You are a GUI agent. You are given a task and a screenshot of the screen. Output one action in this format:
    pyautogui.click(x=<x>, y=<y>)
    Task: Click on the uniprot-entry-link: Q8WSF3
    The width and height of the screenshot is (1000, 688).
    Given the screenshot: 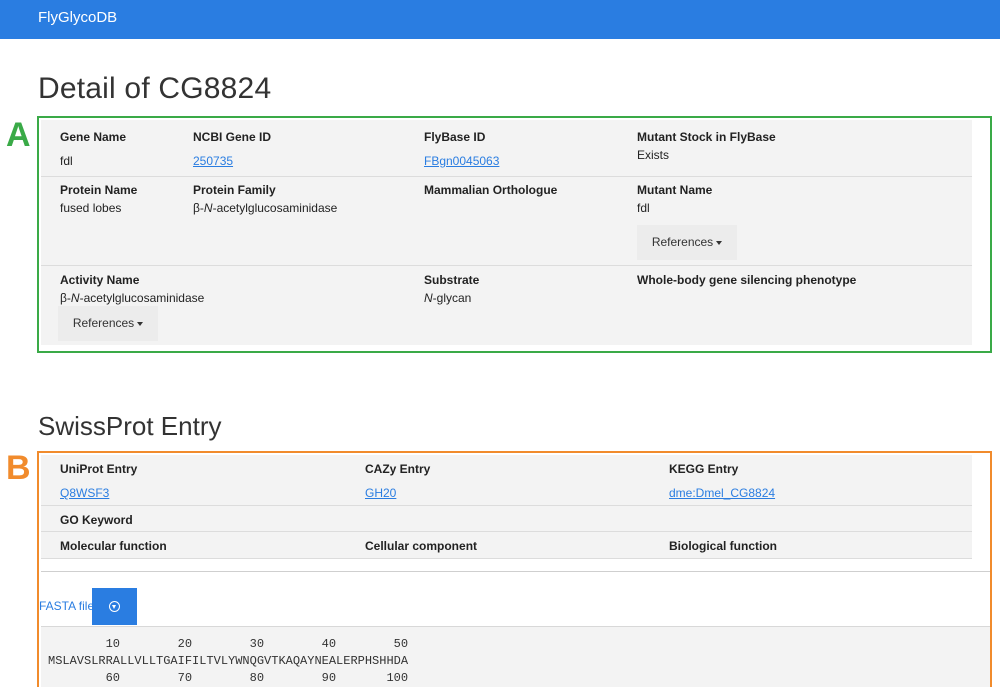 What is the action you would take?
    pyautogui.click(x=84, y=493)
    